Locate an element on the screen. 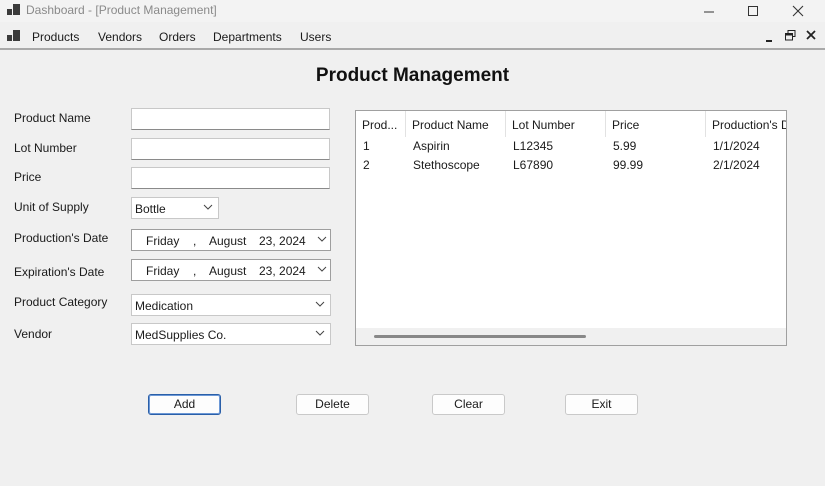 The height and width of the screenshot is (486, 825). vendor-select: MedSupplies Co. is located at coordinates (231, 334).